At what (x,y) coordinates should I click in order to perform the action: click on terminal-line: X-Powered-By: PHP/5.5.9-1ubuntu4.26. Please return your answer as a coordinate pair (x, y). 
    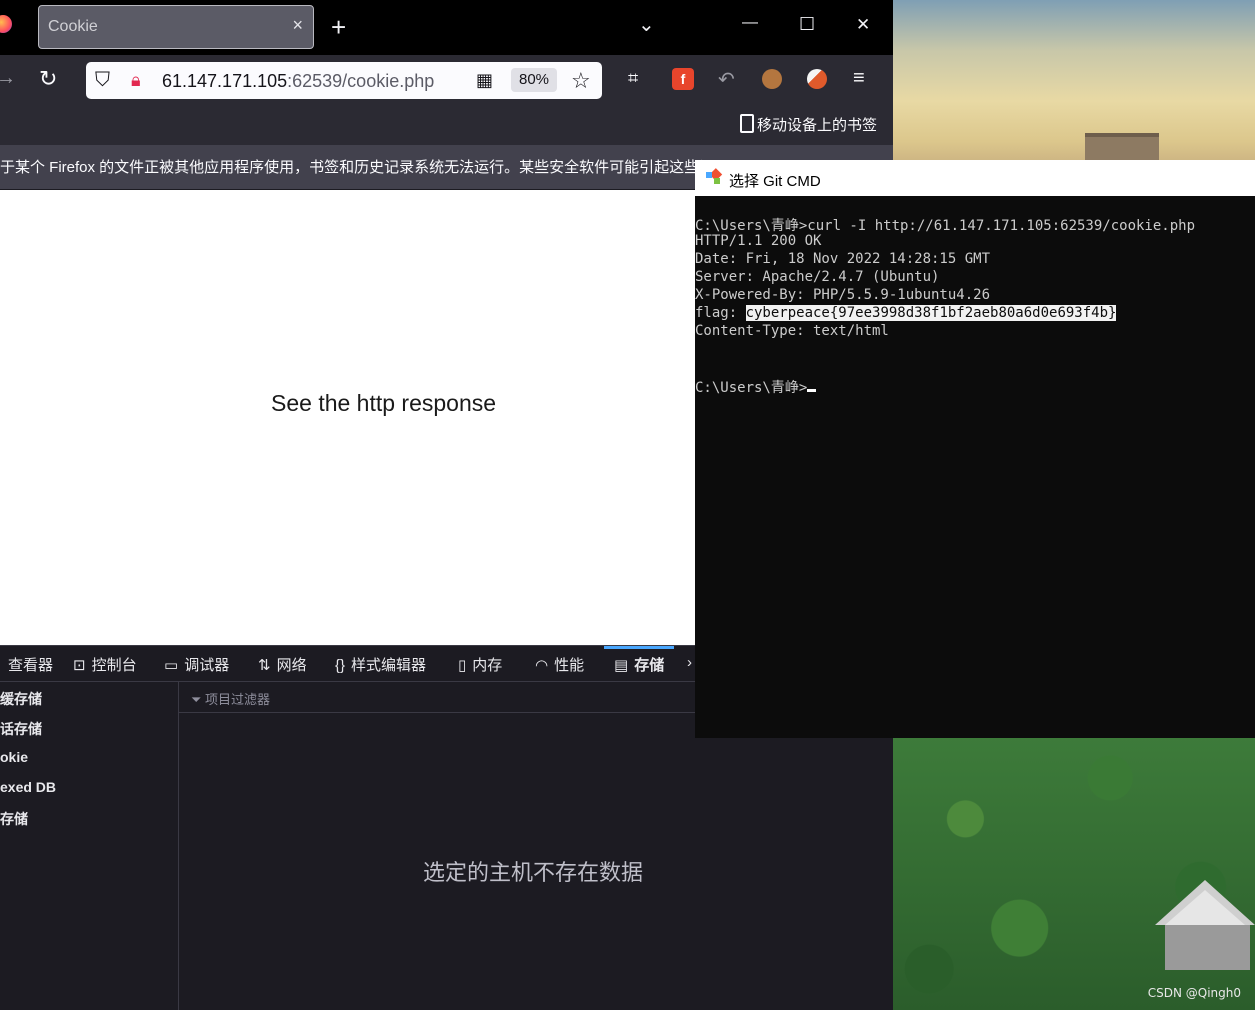
    Looking at the image, I should click on (843, 295).